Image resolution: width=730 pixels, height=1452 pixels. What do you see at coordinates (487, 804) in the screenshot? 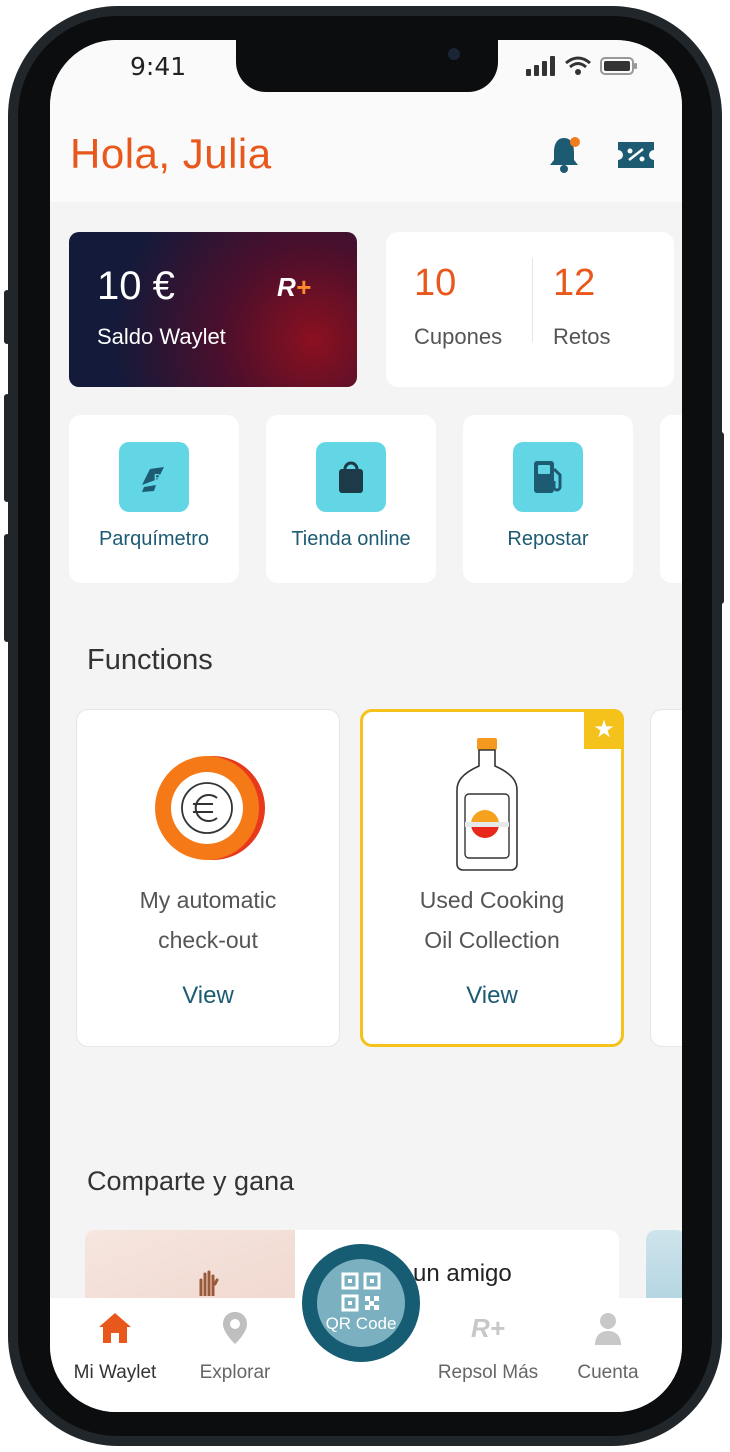
I see `oil-bottle-icon` at bounding box center [487, 804].